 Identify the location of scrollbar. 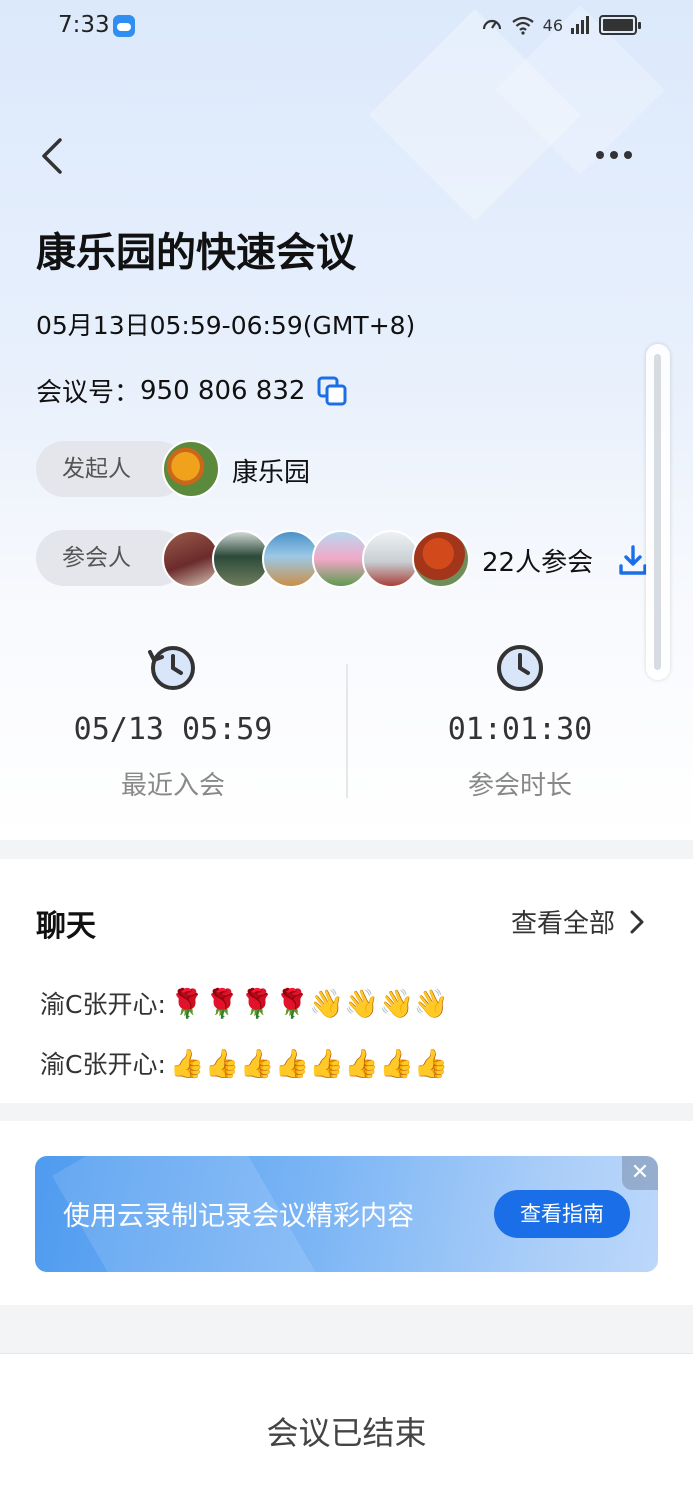
(658, 512).